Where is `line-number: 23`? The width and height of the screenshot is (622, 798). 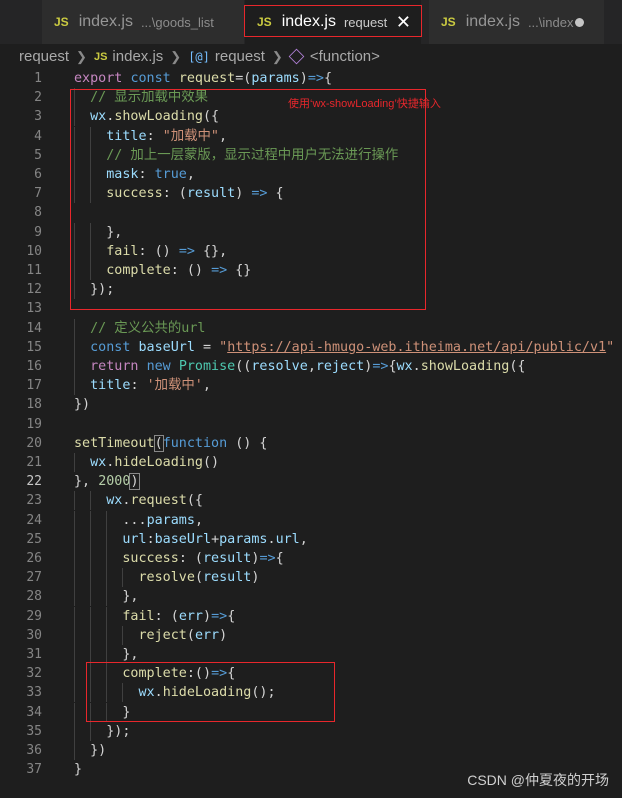 line-number: 23 is located at coordinates (34, 501).